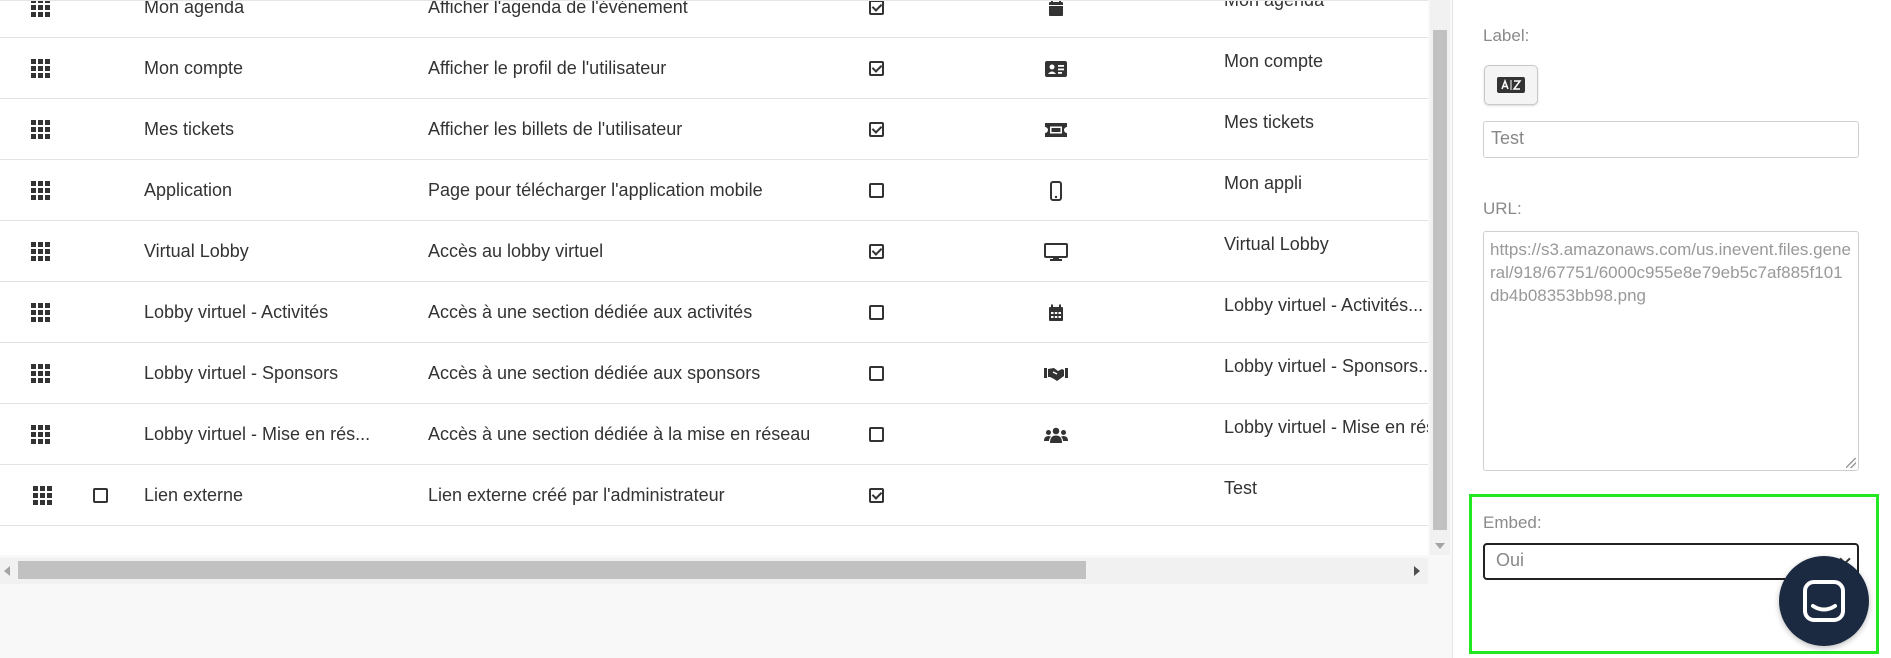 The height and width of the screenshot is (658, 1891). I want to click on row-label: Mon compte, so click(1274, 61).